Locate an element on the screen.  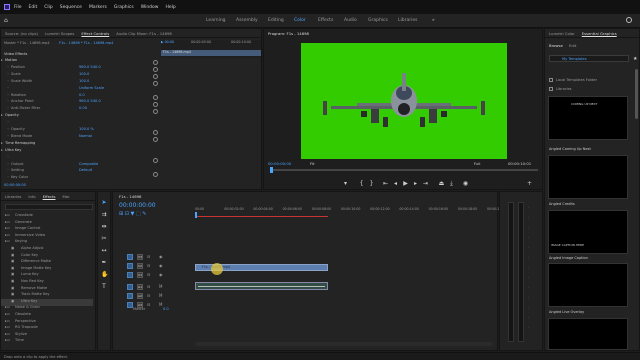
selection-tool-icon: ➤ is located at coordinates (104, 203).